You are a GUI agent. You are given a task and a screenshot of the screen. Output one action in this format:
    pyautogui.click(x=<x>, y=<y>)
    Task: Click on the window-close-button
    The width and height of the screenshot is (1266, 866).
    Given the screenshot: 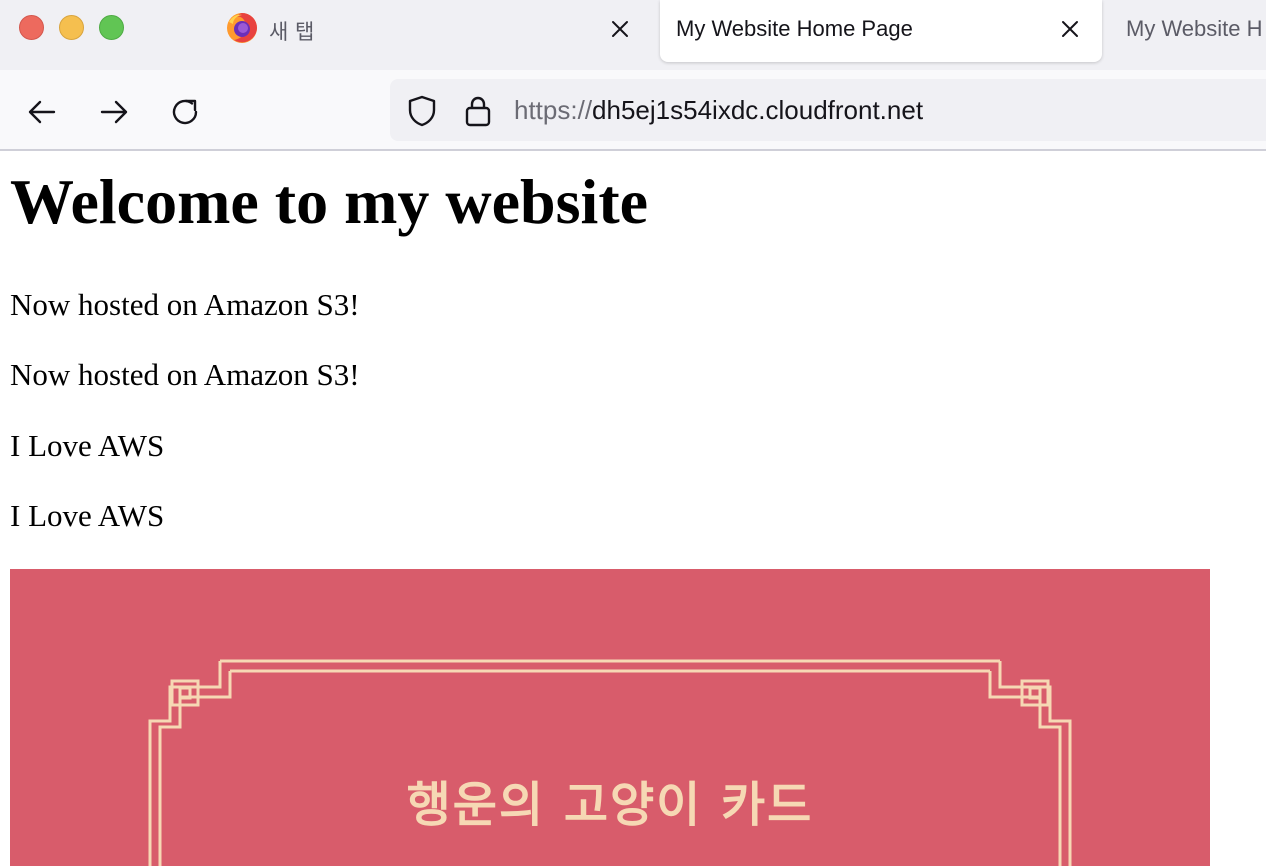 What is the action you would take?
    pyautogui.click(x=31, y=27)
    